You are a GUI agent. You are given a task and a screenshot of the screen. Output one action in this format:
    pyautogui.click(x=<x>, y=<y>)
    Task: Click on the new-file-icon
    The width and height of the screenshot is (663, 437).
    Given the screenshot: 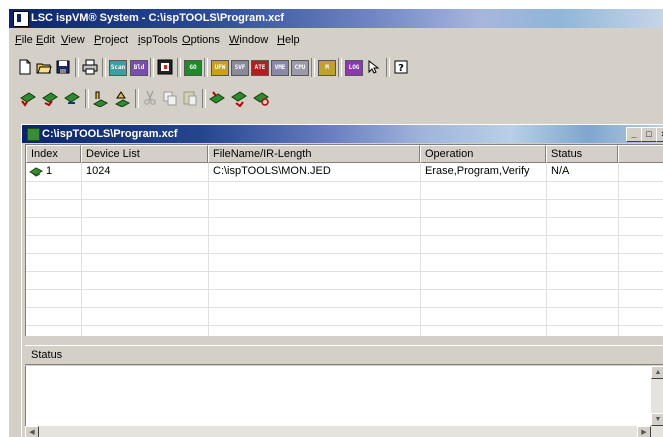 What is the action you would take?
    pyautogui.click(x=25, y=67)
    